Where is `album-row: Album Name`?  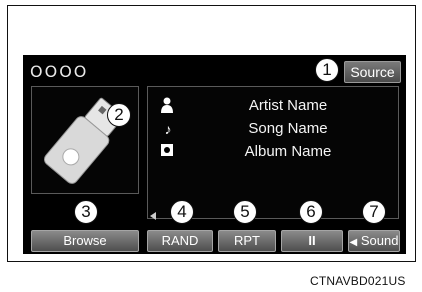 album-row: Album Name is located at coordinates (274, 153).